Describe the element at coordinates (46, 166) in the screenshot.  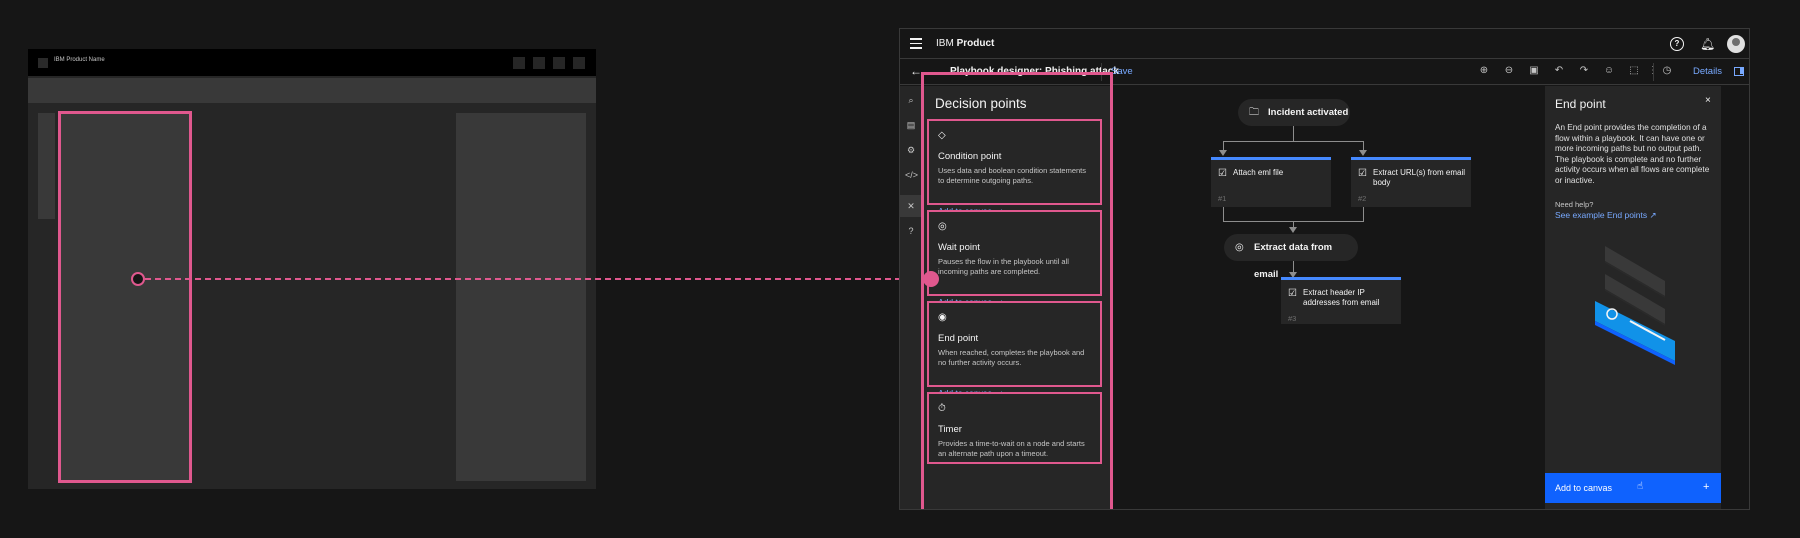
I see `wireframe-rail` at that location.